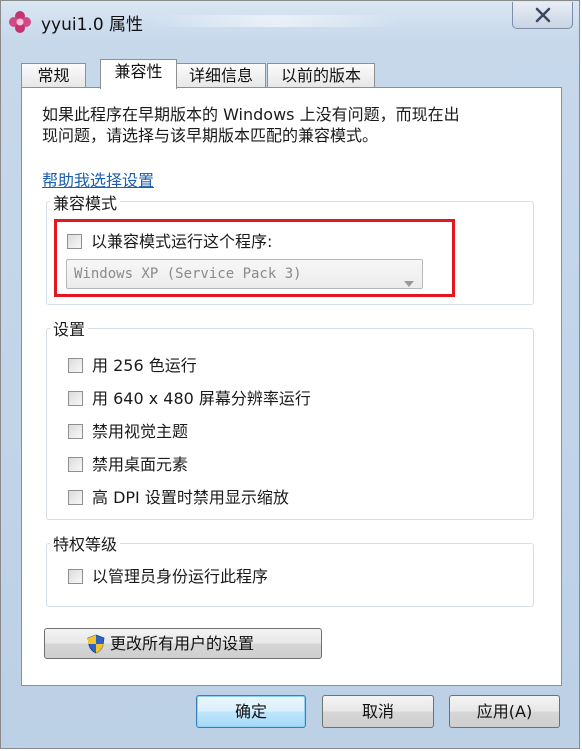 The width and height of the screenshot is (582, 751). I want to click on change-all-users-settings-label: 更改所有用户的设置, so click(182, 643).